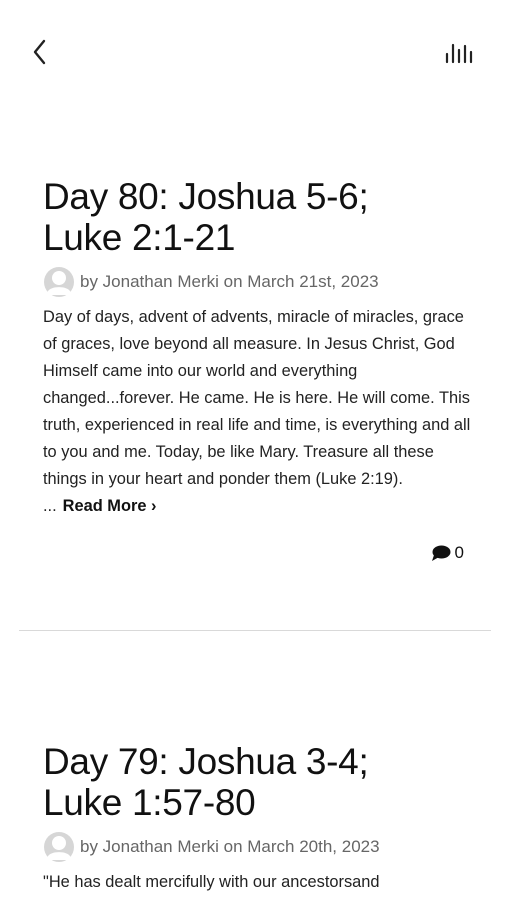 Image resolution: width=507 pixels, height=912 pixels. I want to click on read-more-link: Read More ›, so click(110, 506).